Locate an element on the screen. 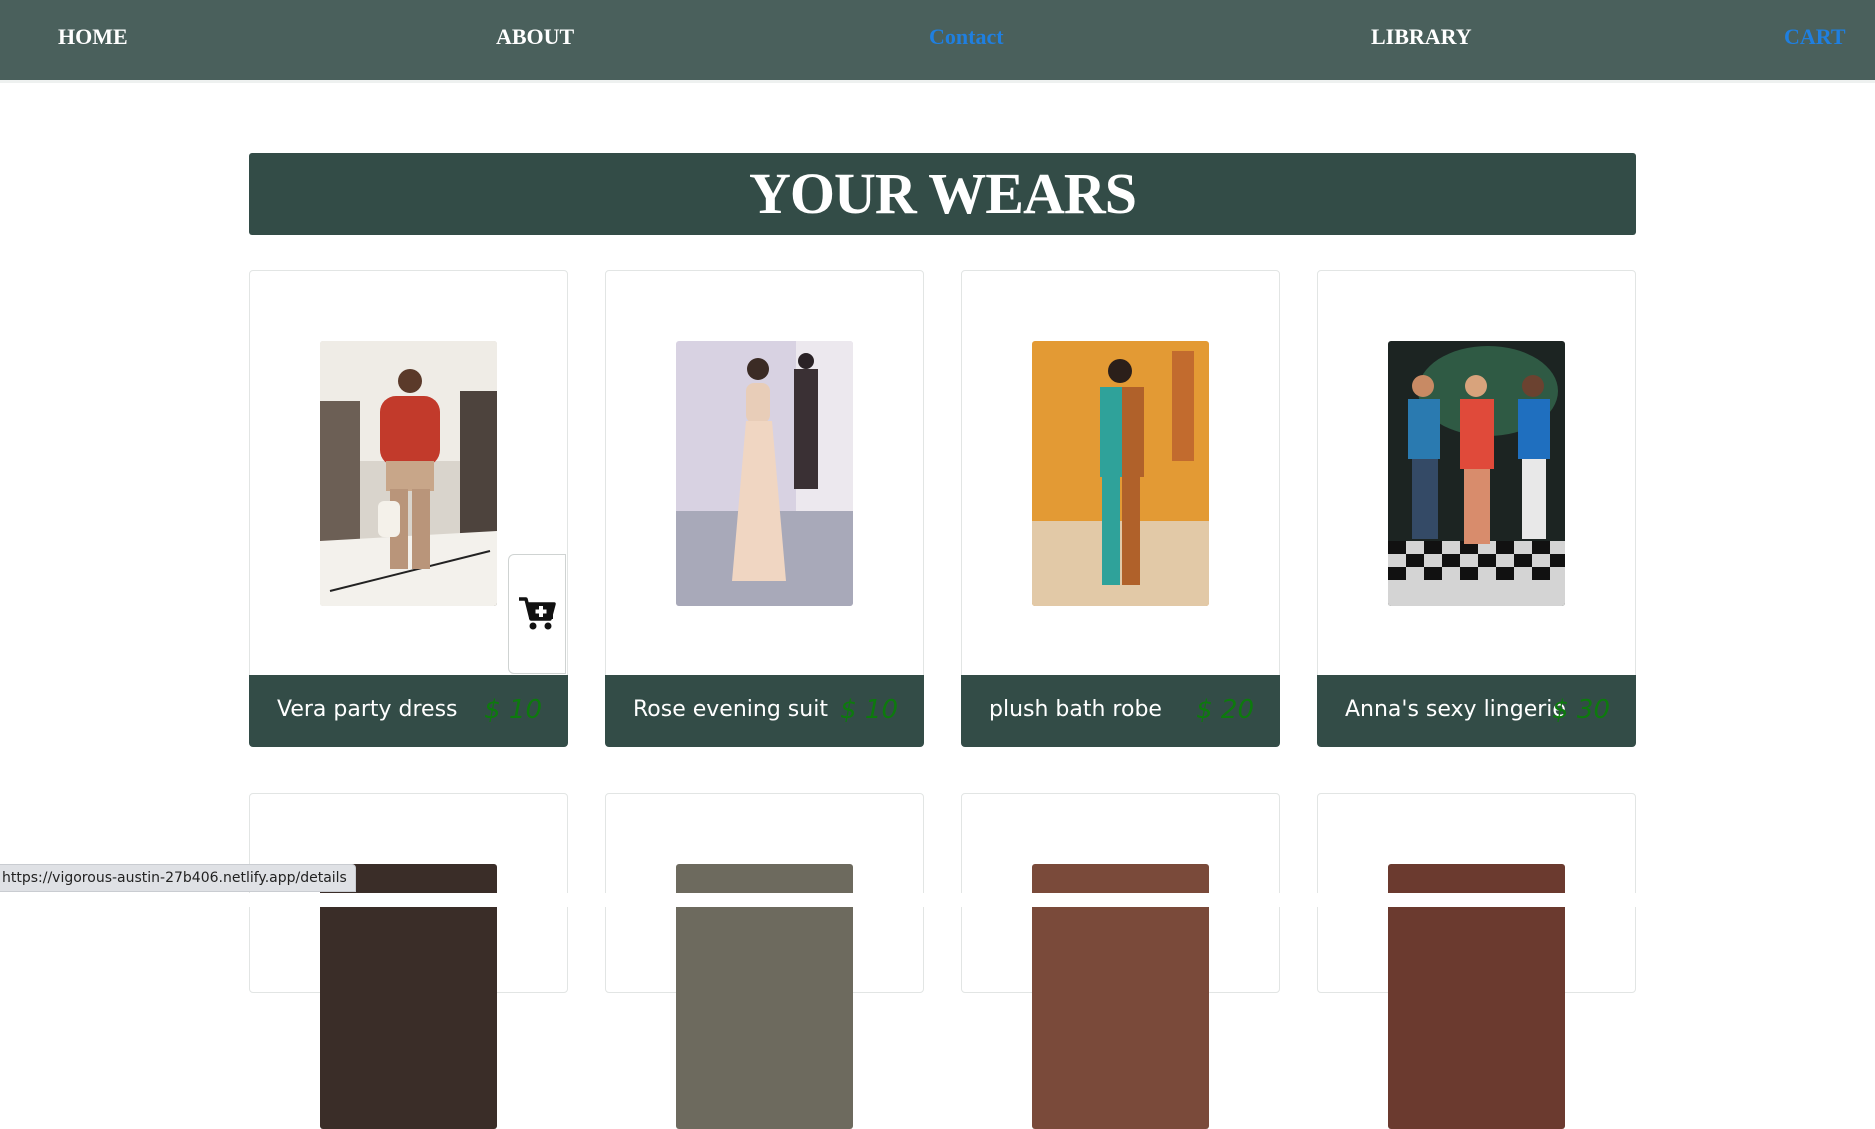 Image resolution: width=1875 pixels, height=1129 pixels. product-name: plush bath robe is located at coordinates (1075, 709).